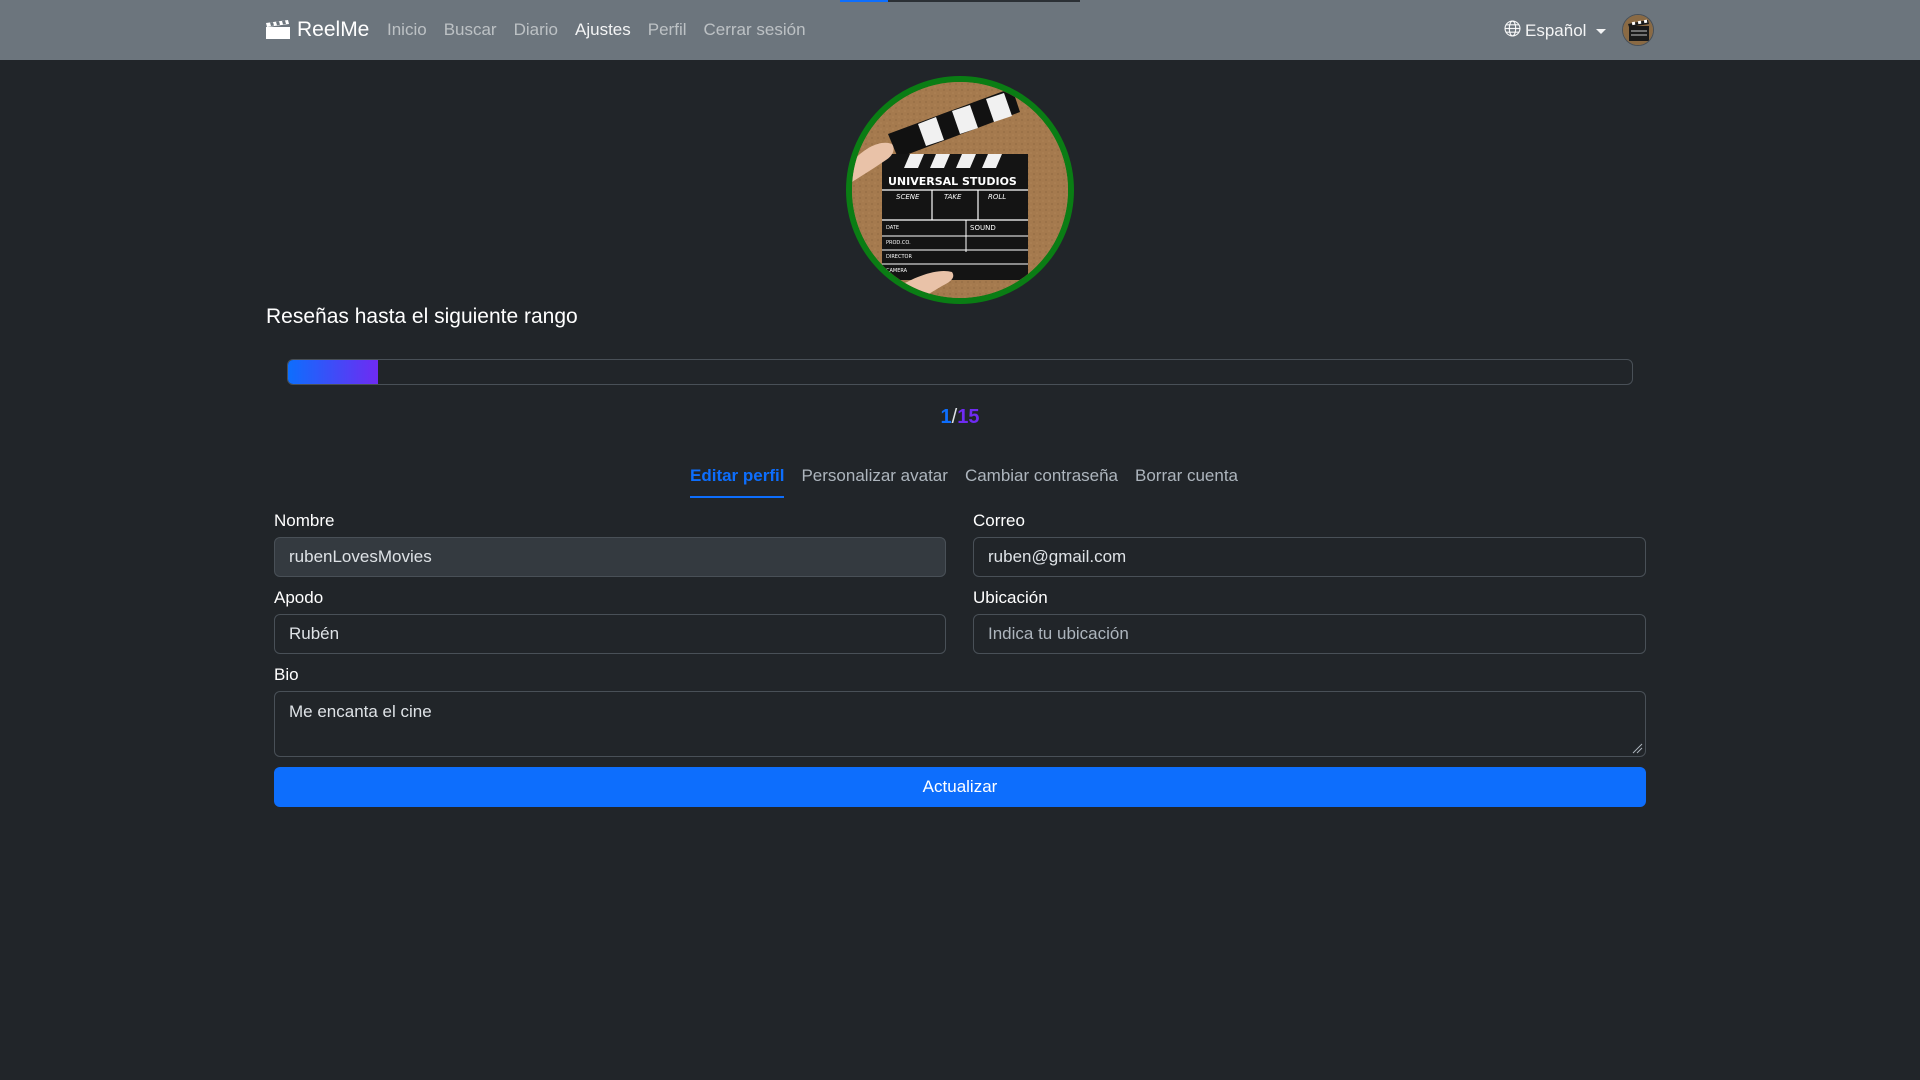  What do you see at coordinates (737, 482) in the screenshot?
I see `tab-edit-profile: Editar perfil` at bounding box center [737, 482].